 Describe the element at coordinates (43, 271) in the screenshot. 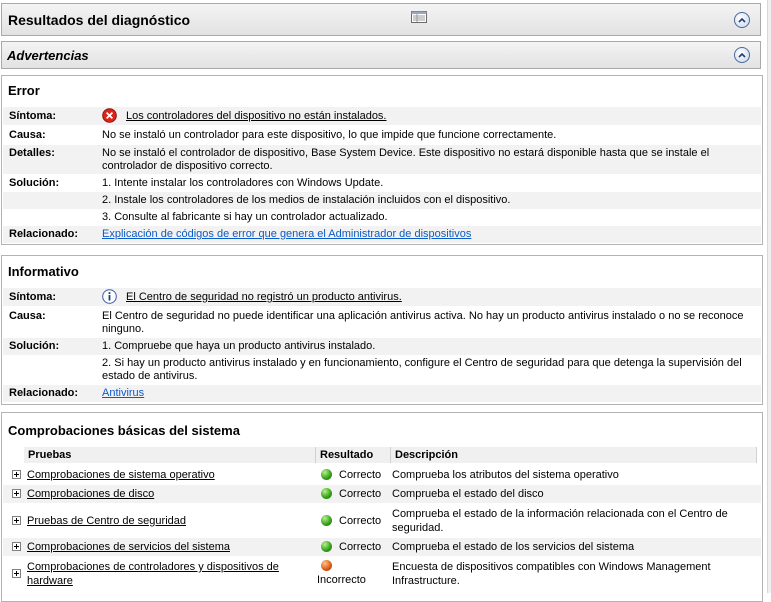

I see `info-title: Informativo` at that location.